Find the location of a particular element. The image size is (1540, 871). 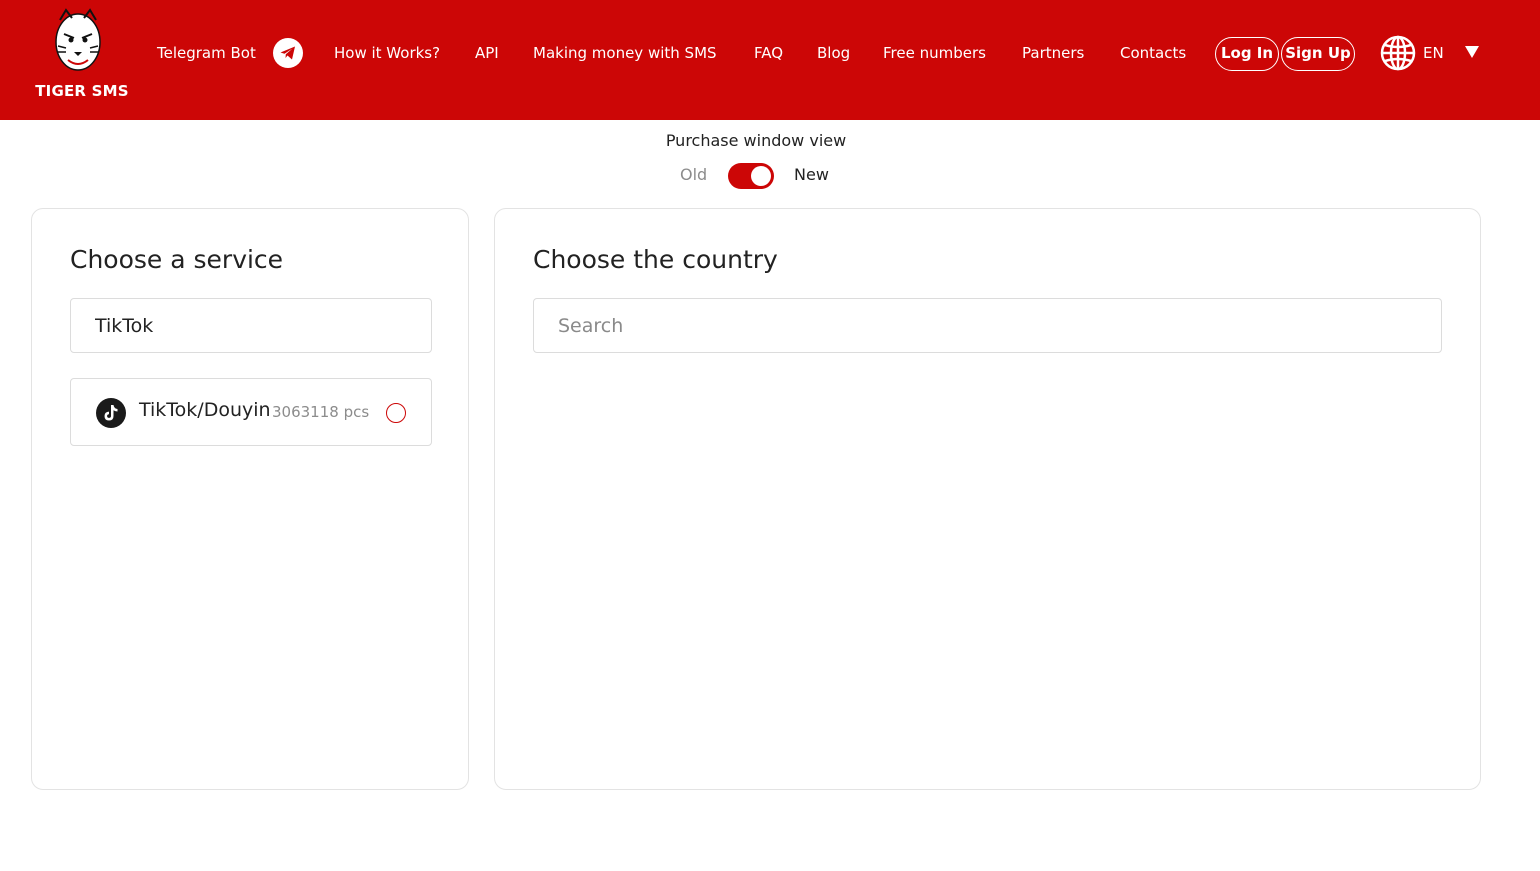

language-label: EN is located at coordinates (1433, 53).